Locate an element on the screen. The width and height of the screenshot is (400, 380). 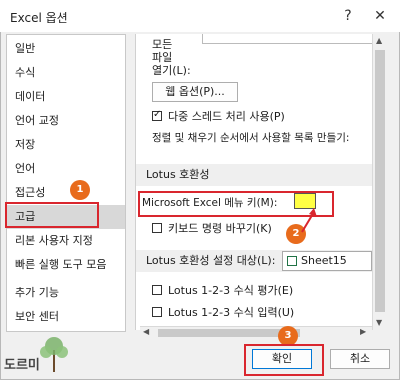
cancel-button: 취소 is located at coordinates (360, 359).